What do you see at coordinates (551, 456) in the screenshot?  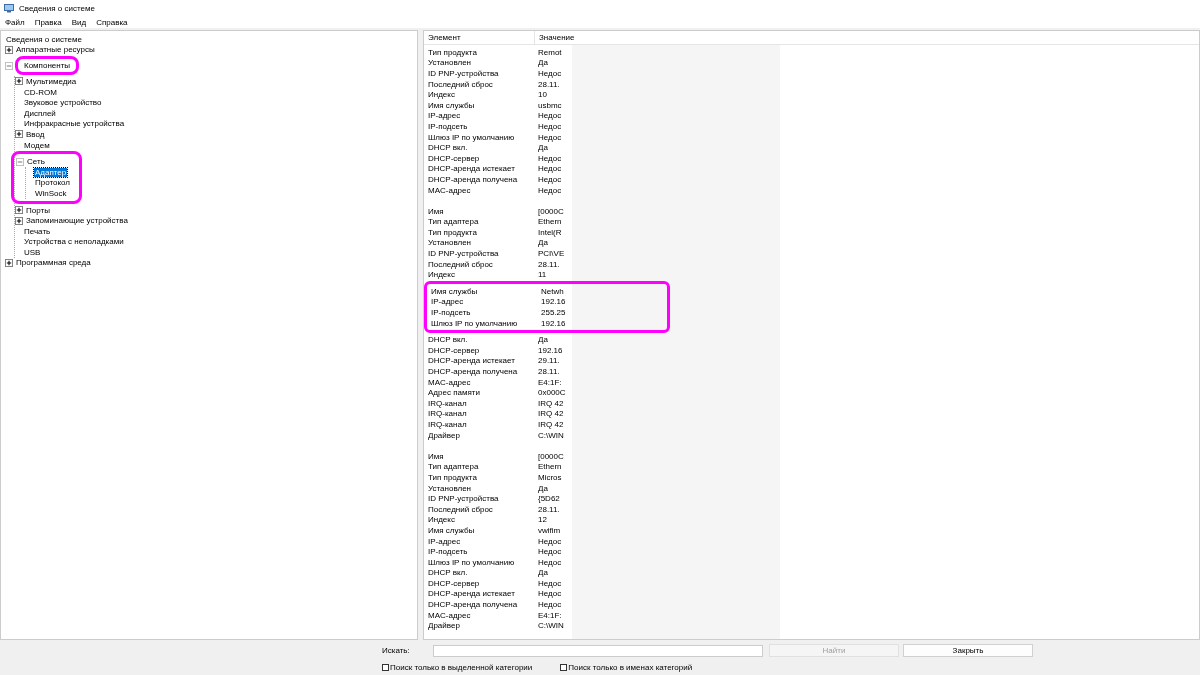 I see `item-value: [0000C` at bounding box center [551, 456].